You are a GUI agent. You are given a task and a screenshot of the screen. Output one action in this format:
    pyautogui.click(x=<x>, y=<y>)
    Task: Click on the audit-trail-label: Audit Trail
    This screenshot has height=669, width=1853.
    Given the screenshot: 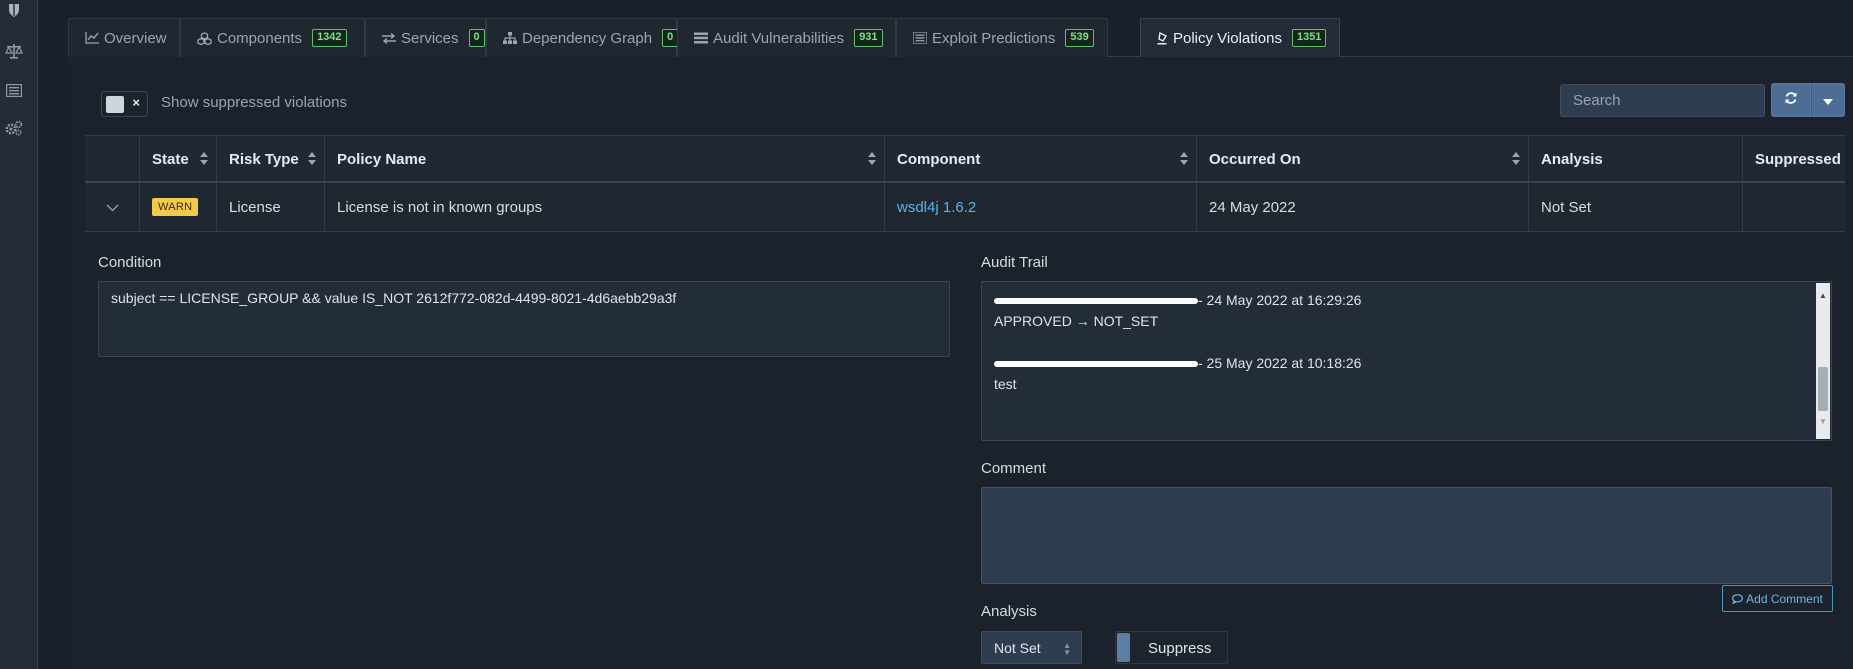 What is the action you would take?
    pyautogui.click(x=1014, y=262)
    